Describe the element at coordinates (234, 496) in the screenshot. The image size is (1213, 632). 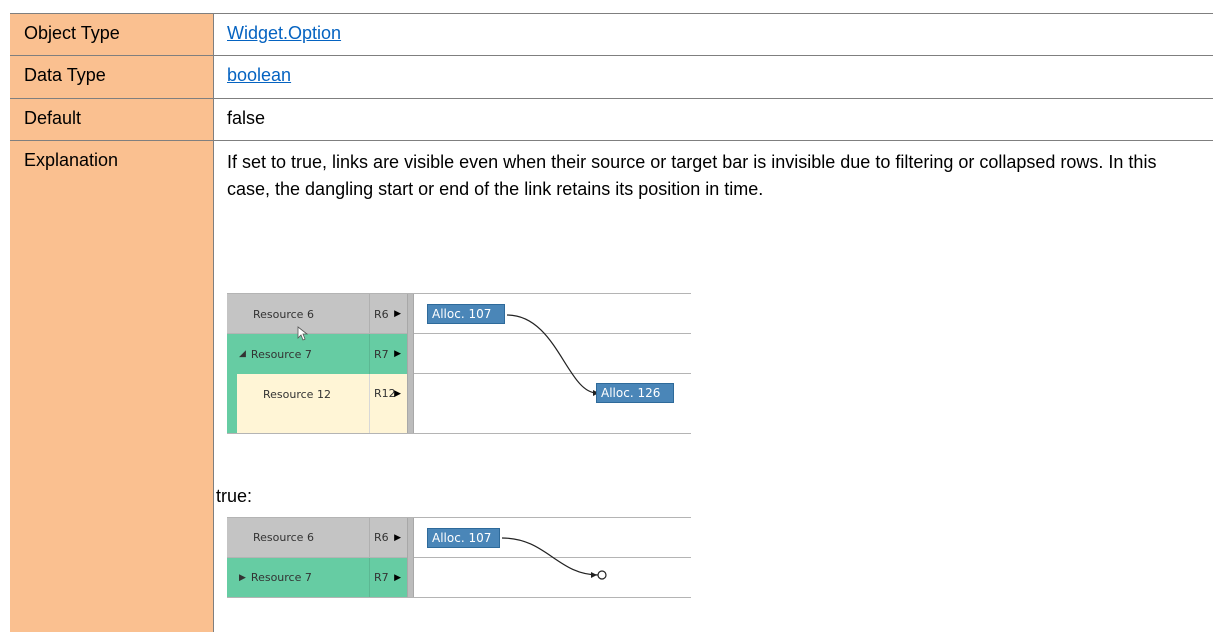
I see `example-true-label: true:` at that location.